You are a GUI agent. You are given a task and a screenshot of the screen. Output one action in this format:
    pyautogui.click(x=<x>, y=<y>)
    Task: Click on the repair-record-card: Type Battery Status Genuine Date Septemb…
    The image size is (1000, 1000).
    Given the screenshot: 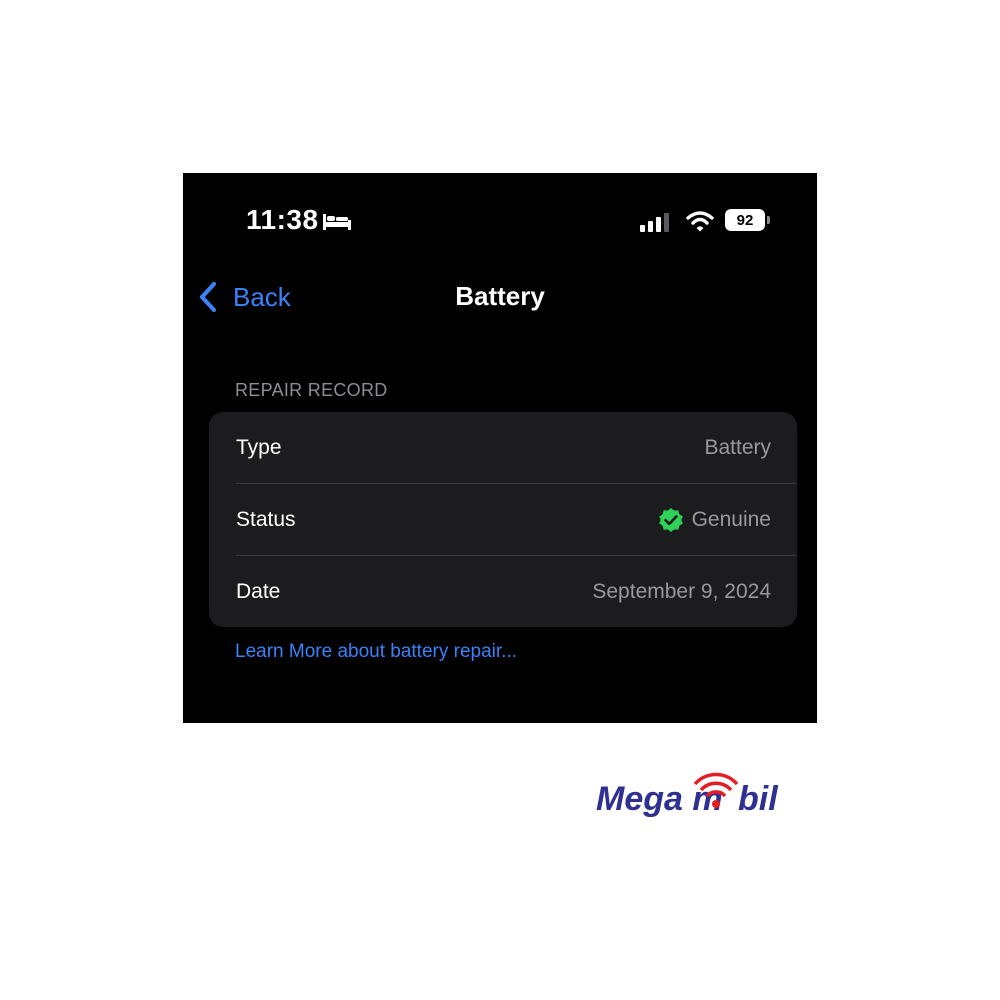 What is the action you would take?
    pyautogui.click(x=503, y=519)
    